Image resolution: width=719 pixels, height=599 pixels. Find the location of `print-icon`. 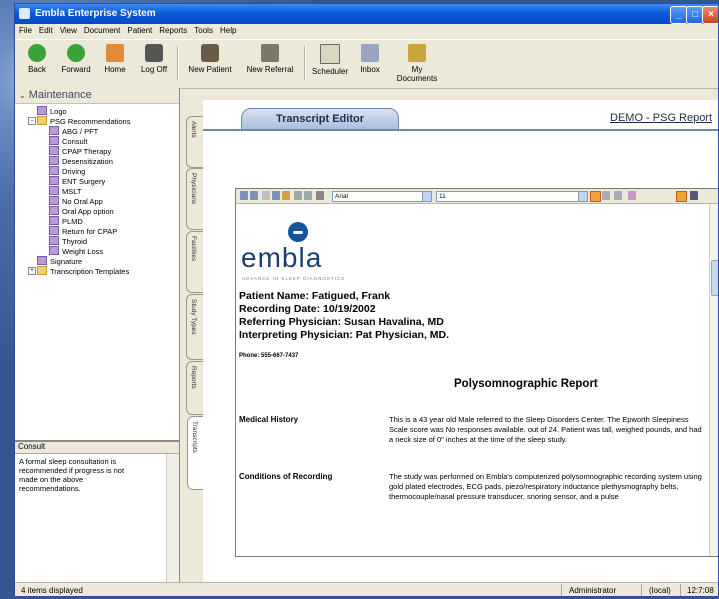

print-icon is located at coordinates (254, 195).